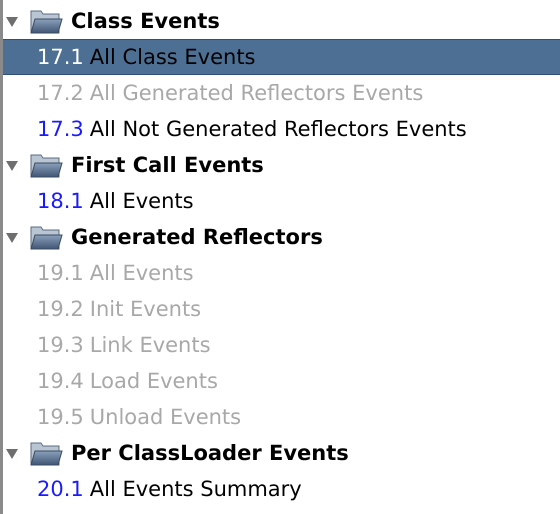  Describe the element at coordinates (281, 201) in the screenshot. I see `tree-item: 18.1 All Events` at that location.